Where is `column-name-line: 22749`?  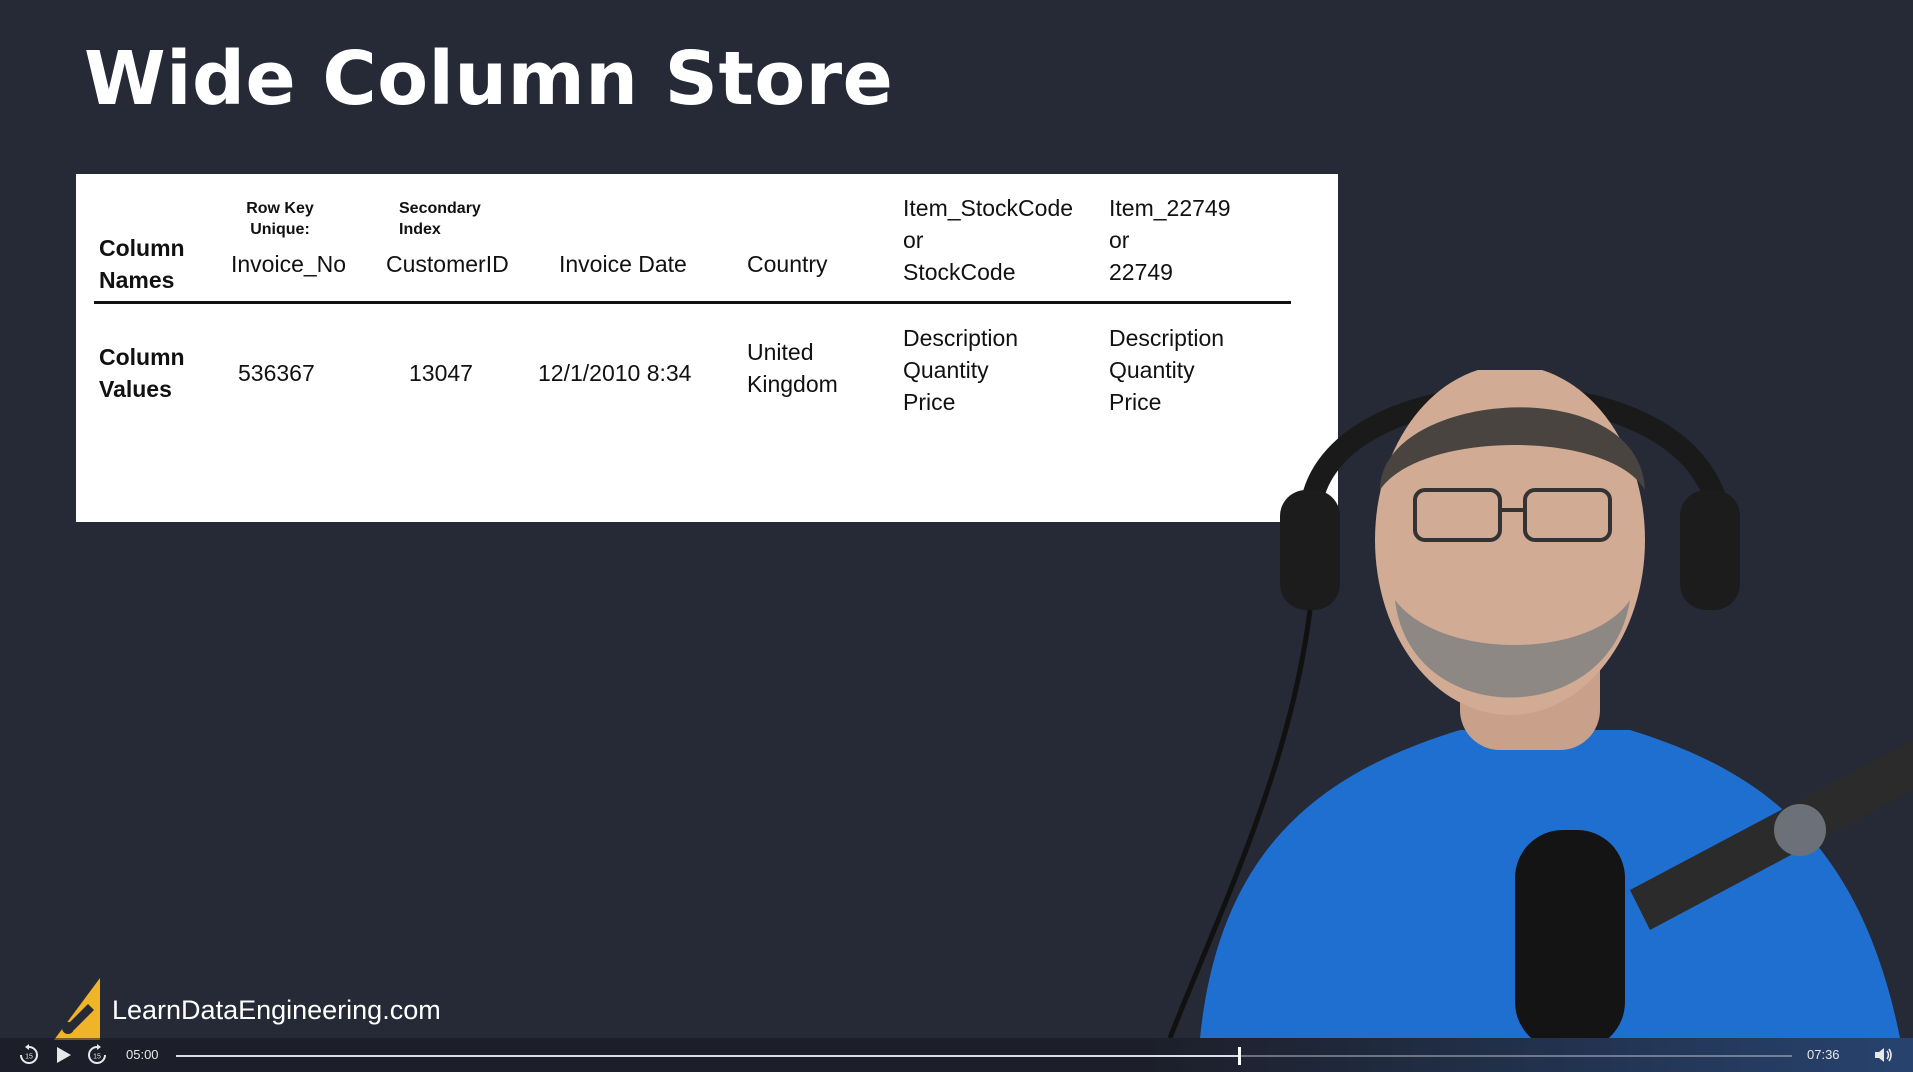
column-name-line: 22749 is located at coordinates (1141, 272).